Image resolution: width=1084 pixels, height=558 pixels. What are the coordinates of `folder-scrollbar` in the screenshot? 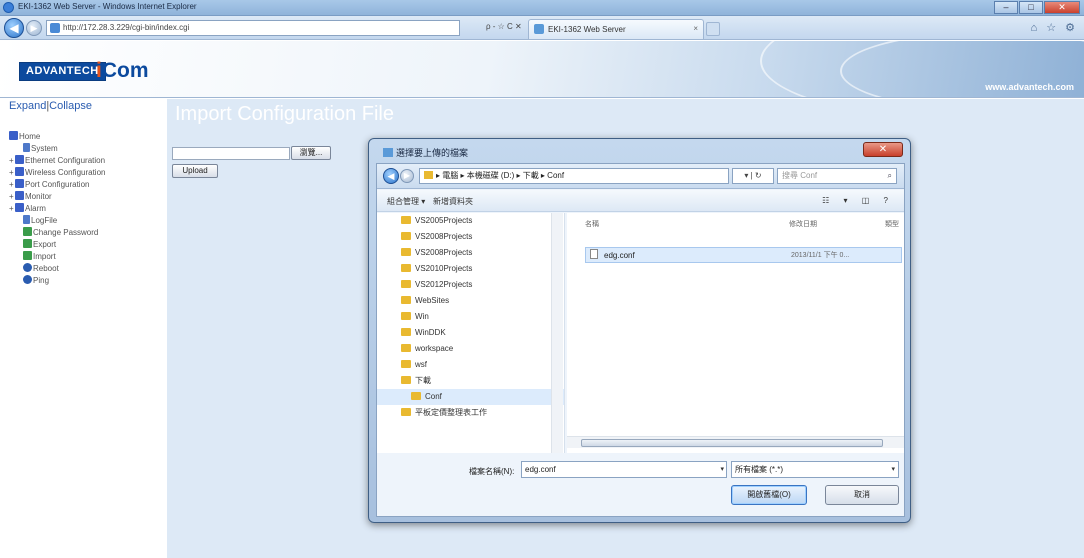 It's located at (557, 333).